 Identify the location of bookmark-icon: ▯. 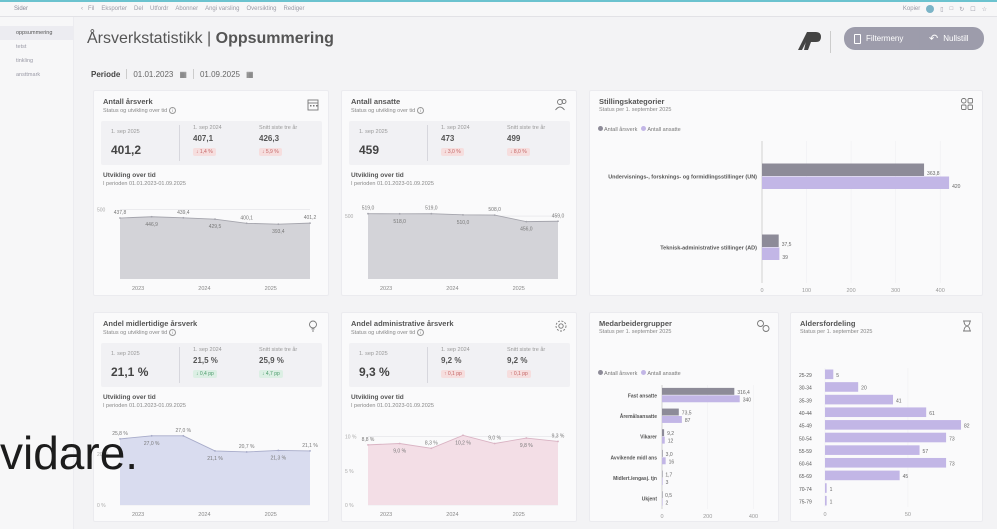
(941, 9).